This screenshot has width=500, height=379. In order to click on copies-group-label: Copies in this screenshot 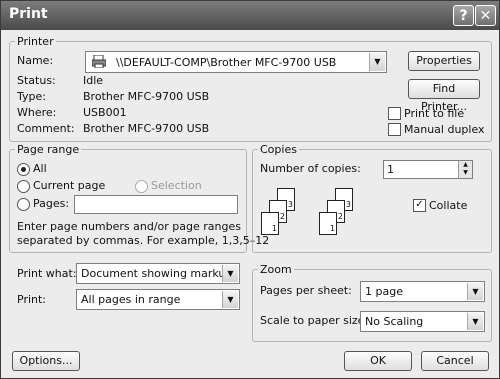, I will do `click(278, 149)`.